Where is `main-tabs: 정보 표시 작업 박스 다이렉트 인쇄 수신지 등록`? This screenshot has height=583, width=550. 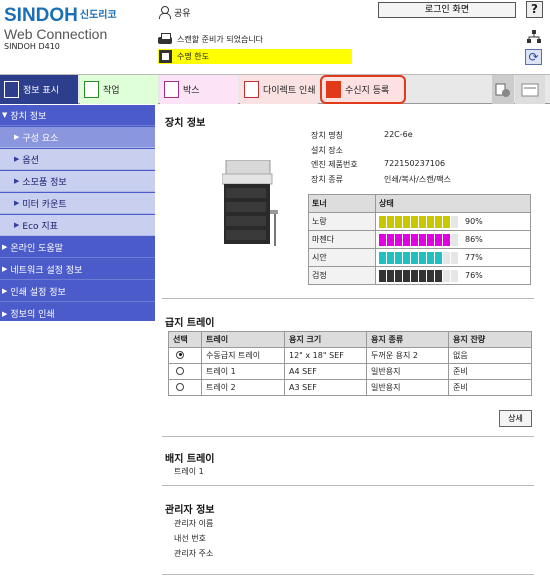
main-tabs: 정보 표시 작업 박스 다이렉트 인쇄 수신지 등록 is located at coordinates (275, 89).